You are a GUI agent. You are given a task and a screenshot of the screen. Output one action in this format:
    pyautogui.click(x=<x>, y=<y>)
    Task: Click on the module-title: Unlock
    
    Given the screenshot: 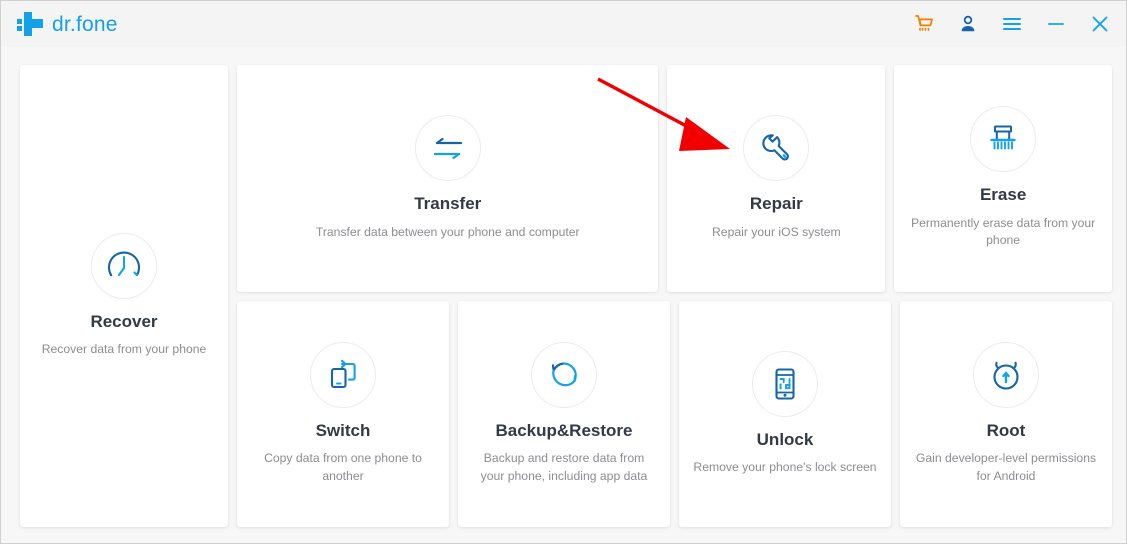 What is the action you would take?
    pyautogui.click(x=785, y=439)
    